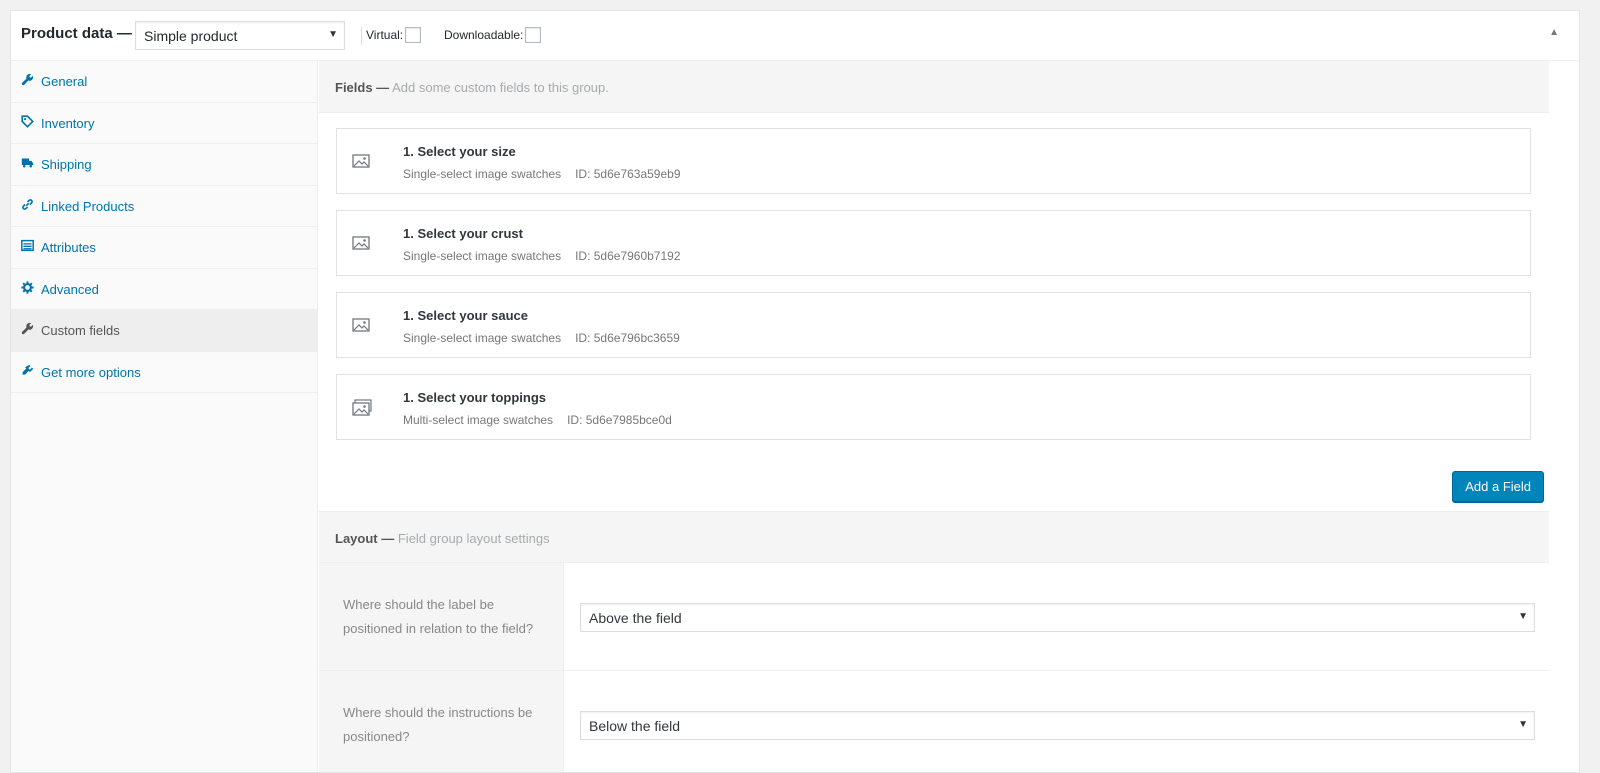 The height and width of the screenshot is (773, 1600). I want to click on layout-section-header: Layout — Field group layout settings, so click(934, 537).